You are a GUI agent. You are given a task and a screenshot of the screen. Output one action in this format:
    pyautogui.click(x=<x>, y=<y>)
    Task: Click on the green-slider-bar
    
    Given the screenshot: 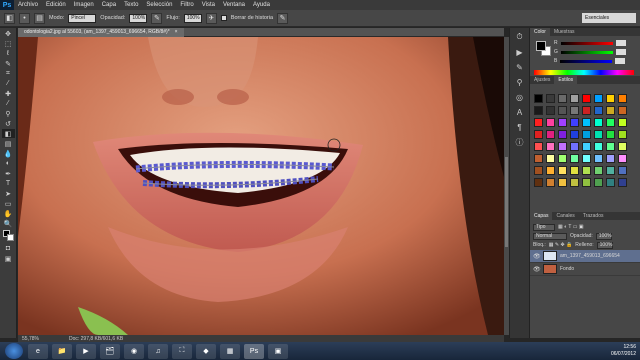 What is the action you would take?
    pyautogui.click(x=586, y=52)
    